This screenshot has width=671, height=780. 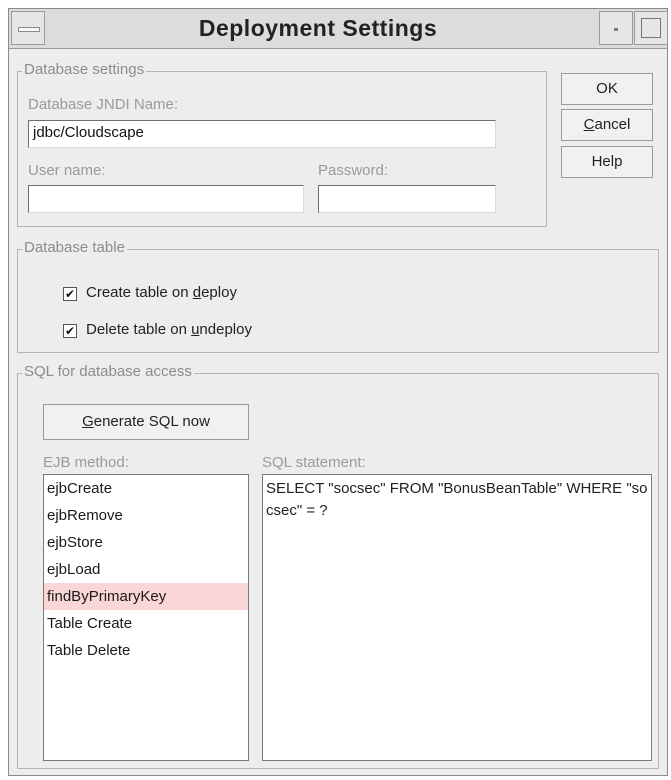 I want to click on create-table-check-icon: ✔, so click(x=70, y=294).